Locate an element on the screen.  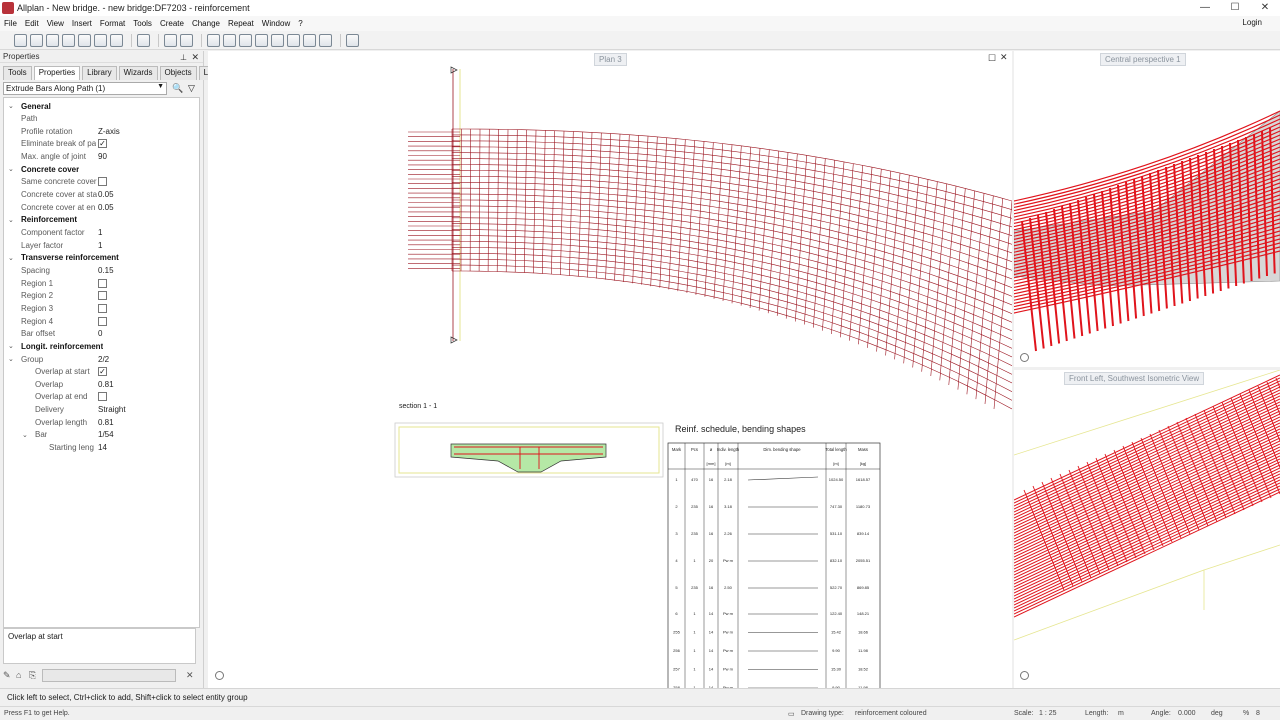
copy-icon is located at coordinates (277, 40).